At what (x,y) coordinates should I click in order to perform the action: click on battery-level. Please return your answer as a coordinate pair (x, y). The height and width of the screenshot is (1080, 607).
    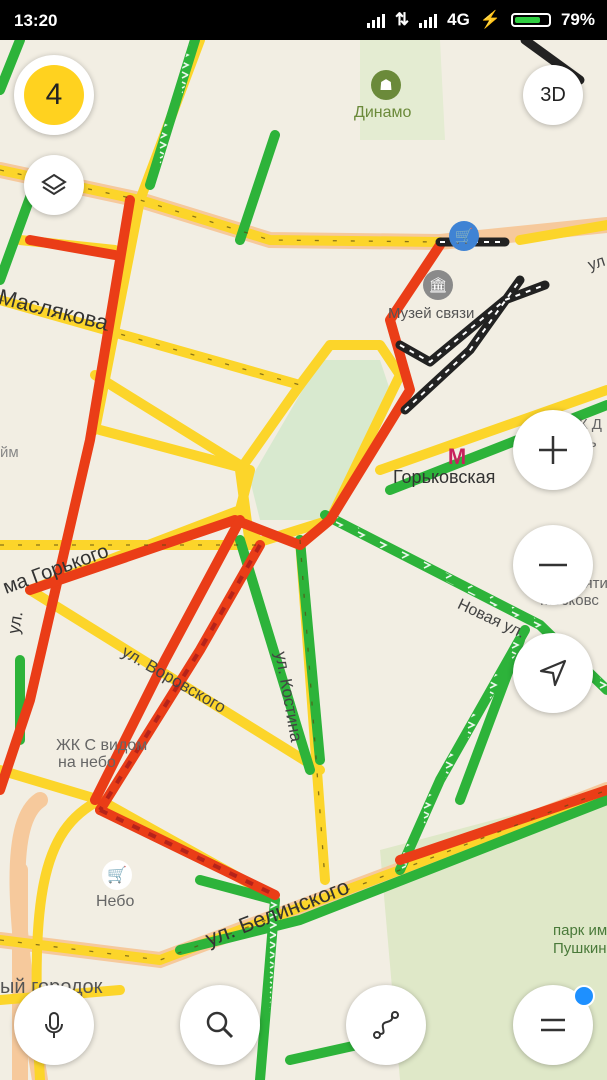
    Looking at the image, I should click on (527, 20).